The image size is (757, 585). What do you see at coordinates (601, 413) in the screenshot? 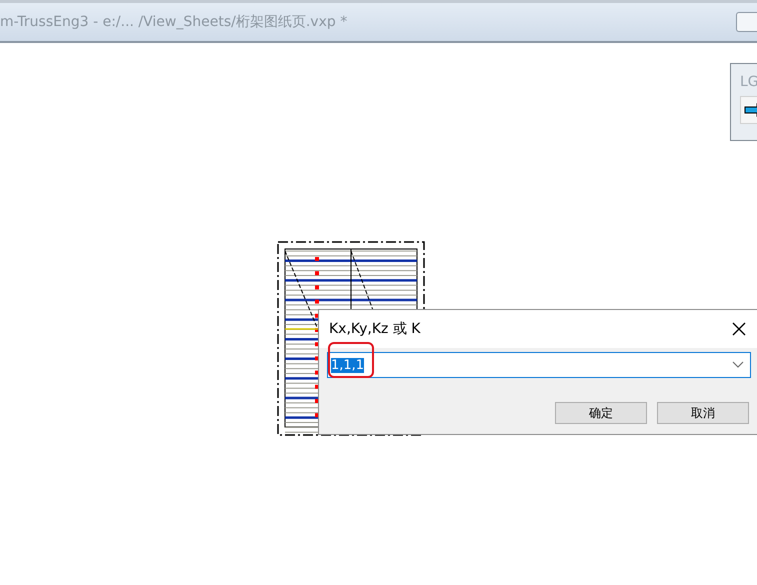
I see `ok-button: 确定` at bounding box center [601, 413].